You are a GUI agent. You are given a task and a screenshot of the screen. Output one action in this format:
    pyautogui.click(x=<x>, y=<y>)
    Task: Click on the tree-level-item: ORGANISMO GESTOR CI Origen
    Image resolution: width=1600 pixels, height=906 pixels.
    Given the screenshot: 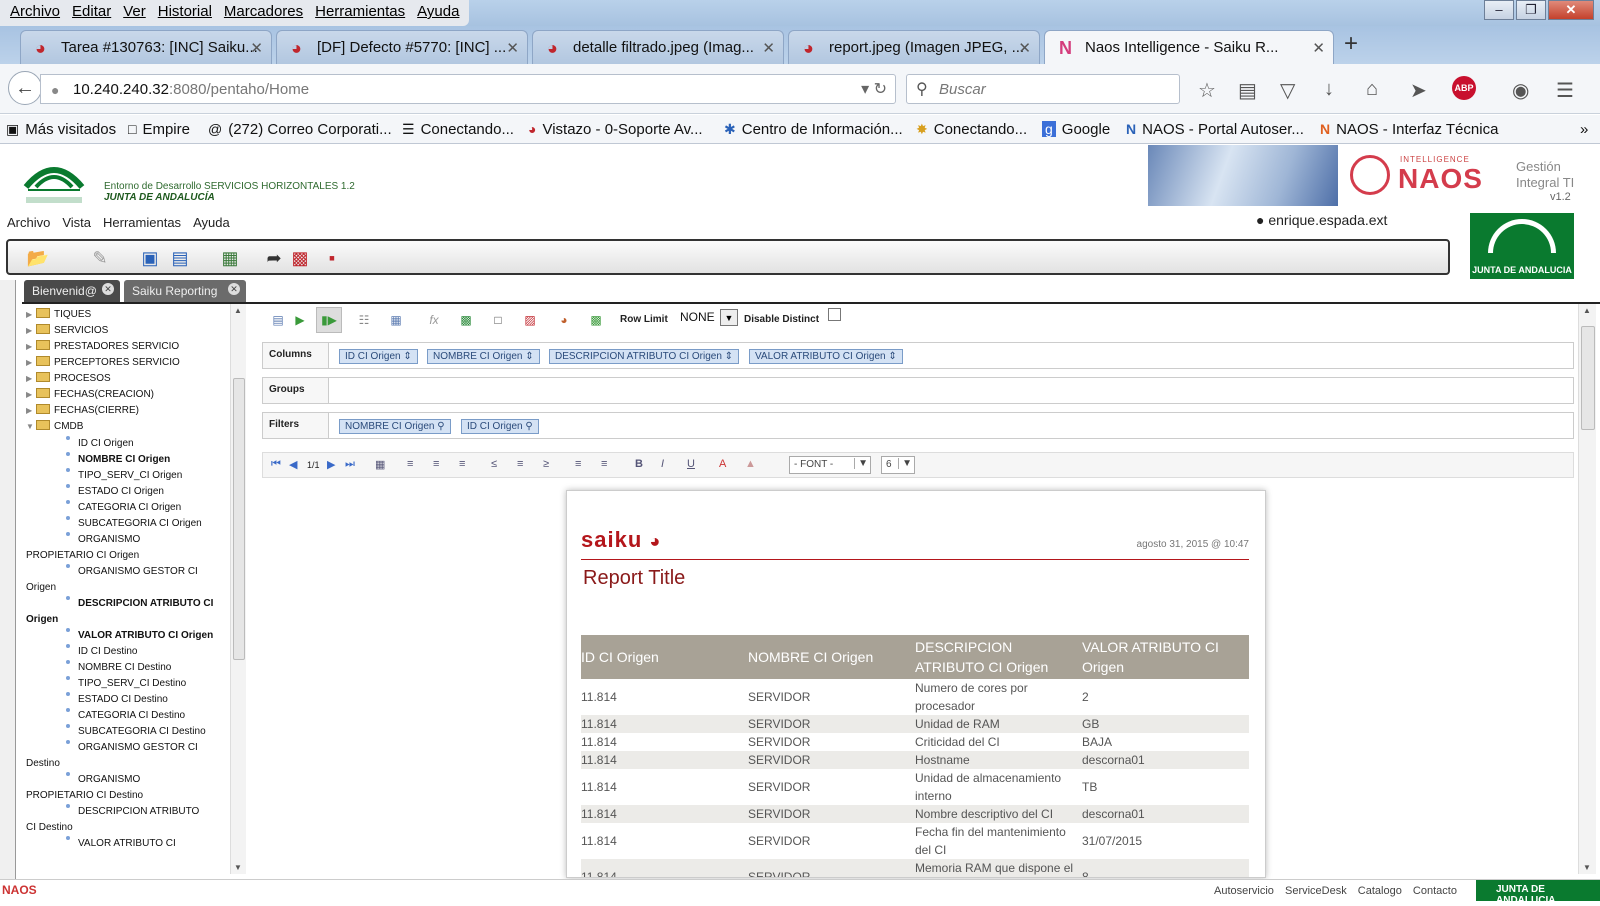 What is the action you would take?
    pyautogui.click(x=127, y=580)
    